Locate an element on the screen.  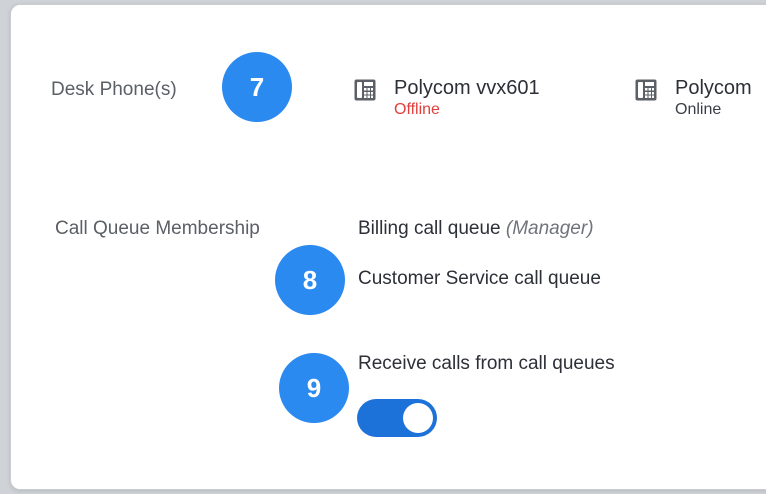
call-queue-membership-label: Call Queue Membership is located at coordinates (157, 228).